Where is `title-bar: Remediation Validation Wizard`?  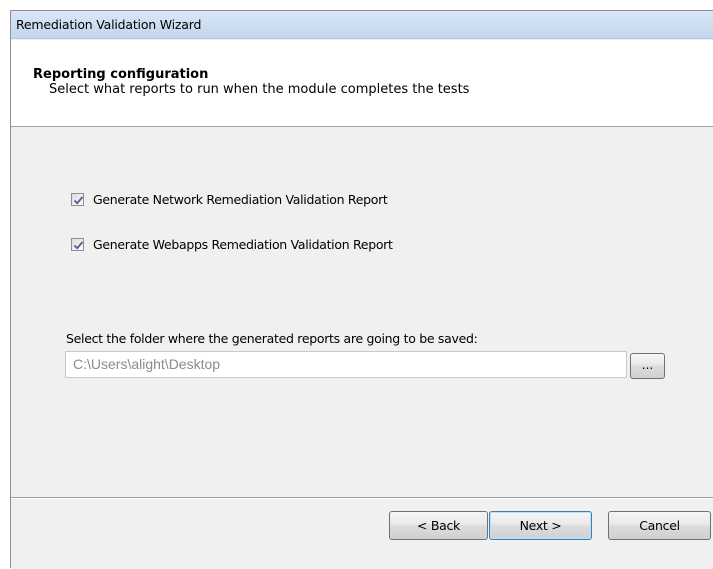 title-bar: Remediation Validation Wizard is located at coordinates (362, 25).